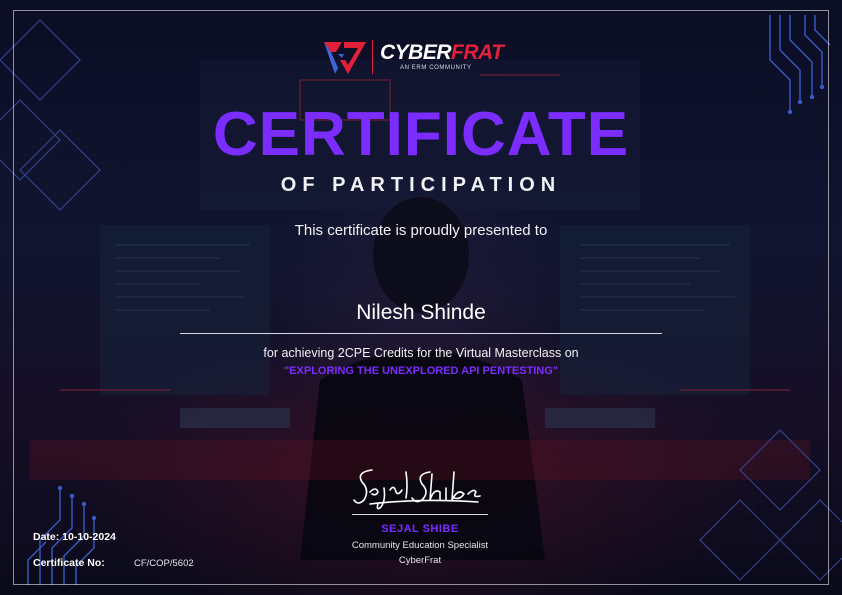 The height and width of the screenshot is (595, 842). I want to click on certificate-subtitle: OF PARTICIPATION, so click(421, 185).